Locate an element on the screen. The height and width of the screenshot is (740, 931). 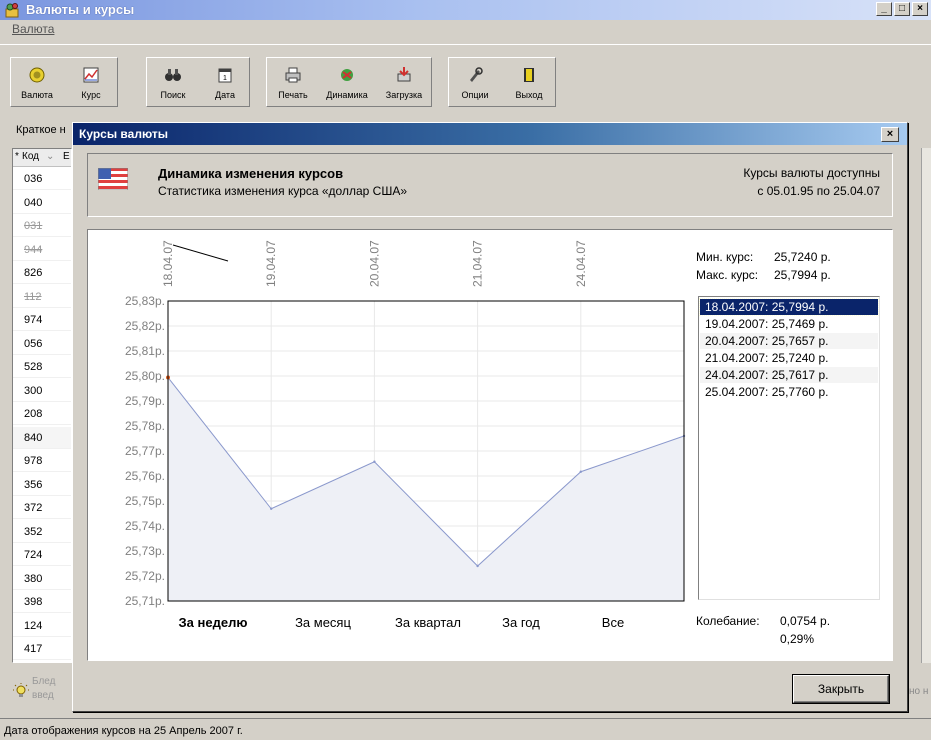
calendar-icon: 1 is located at coordinates (225, 75).